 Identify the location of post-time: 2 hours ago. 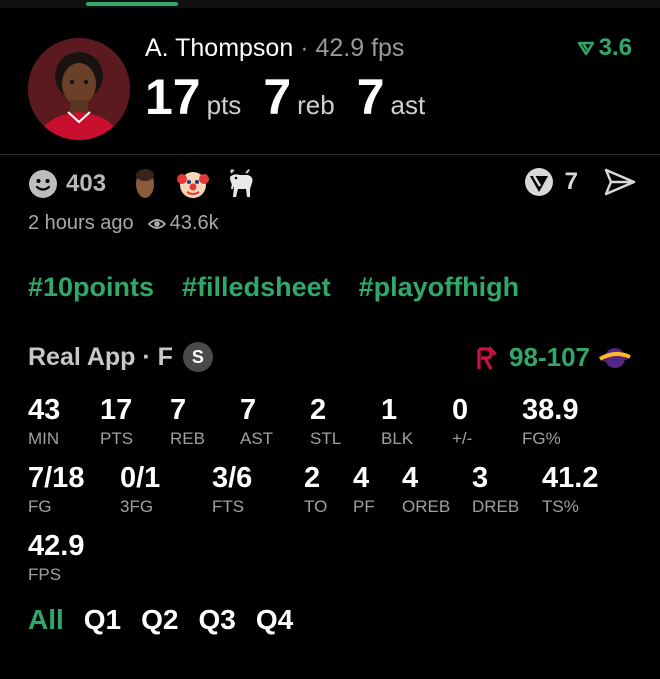
(81, 223).